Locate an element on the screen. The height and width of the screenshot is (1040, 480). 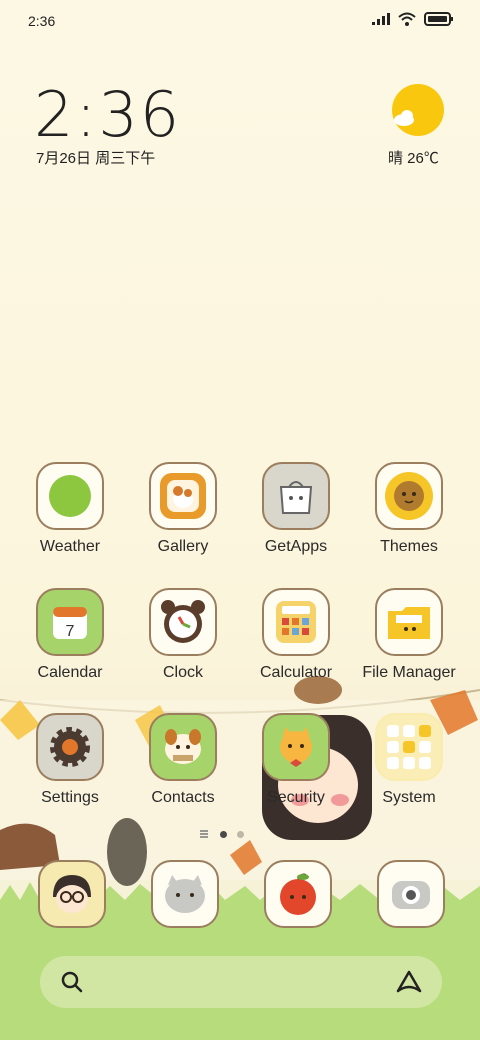
app-label: Calculator is located at coordinates (296, 672).